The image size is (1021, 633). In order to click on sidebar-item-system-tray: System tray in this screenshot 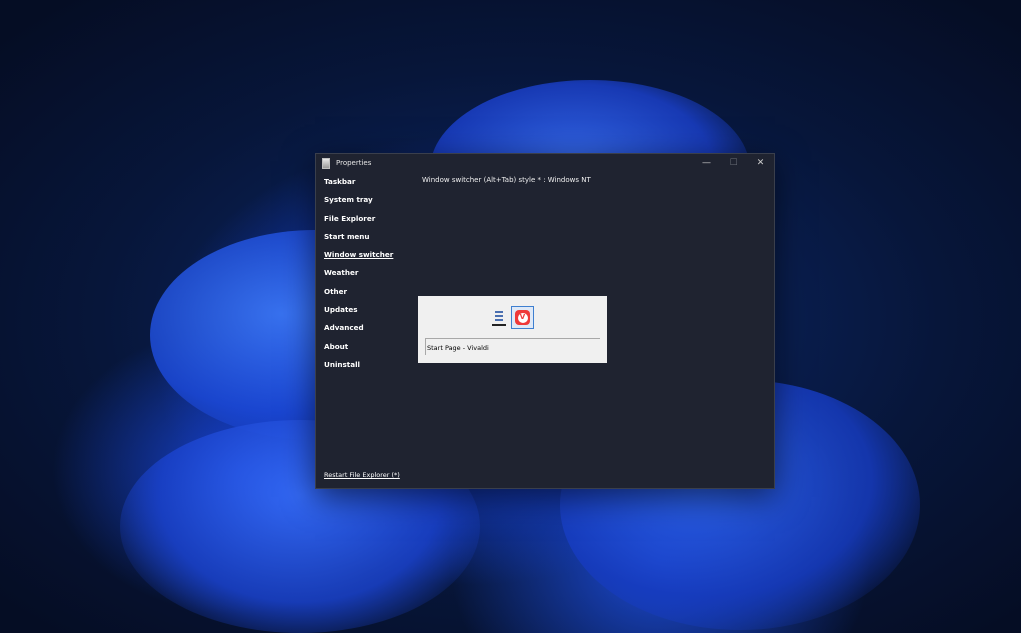, I will do `click(369, 204)`.